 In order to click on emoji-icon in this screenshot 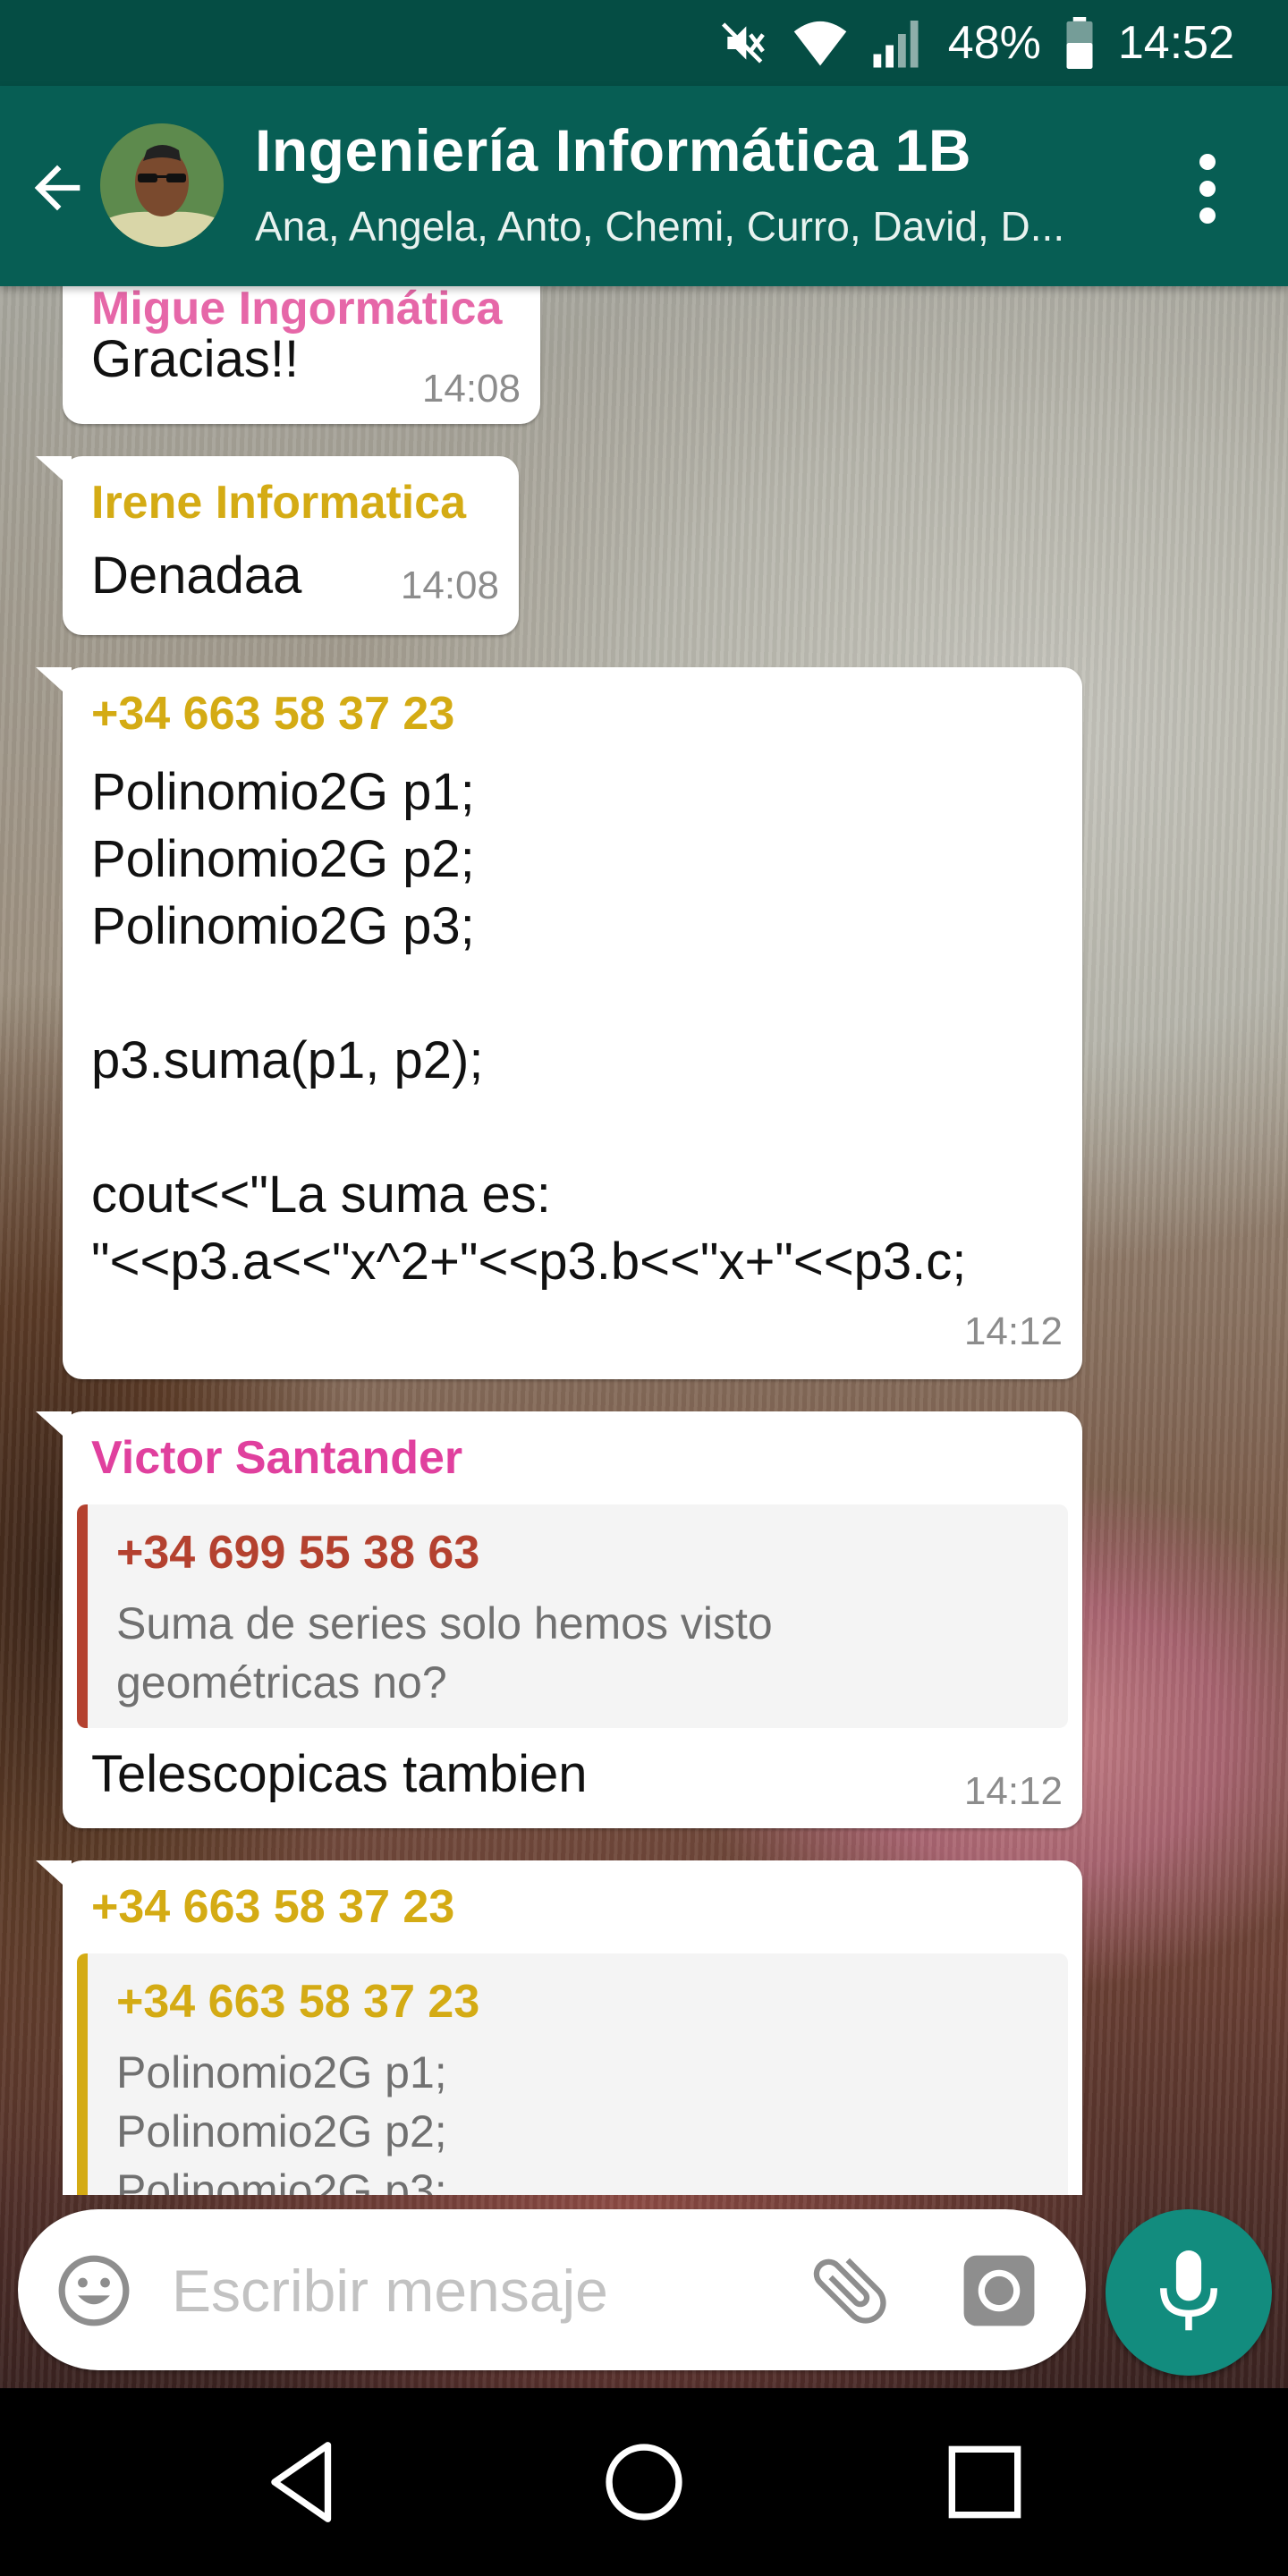, I will do `click(93, 2290)`.